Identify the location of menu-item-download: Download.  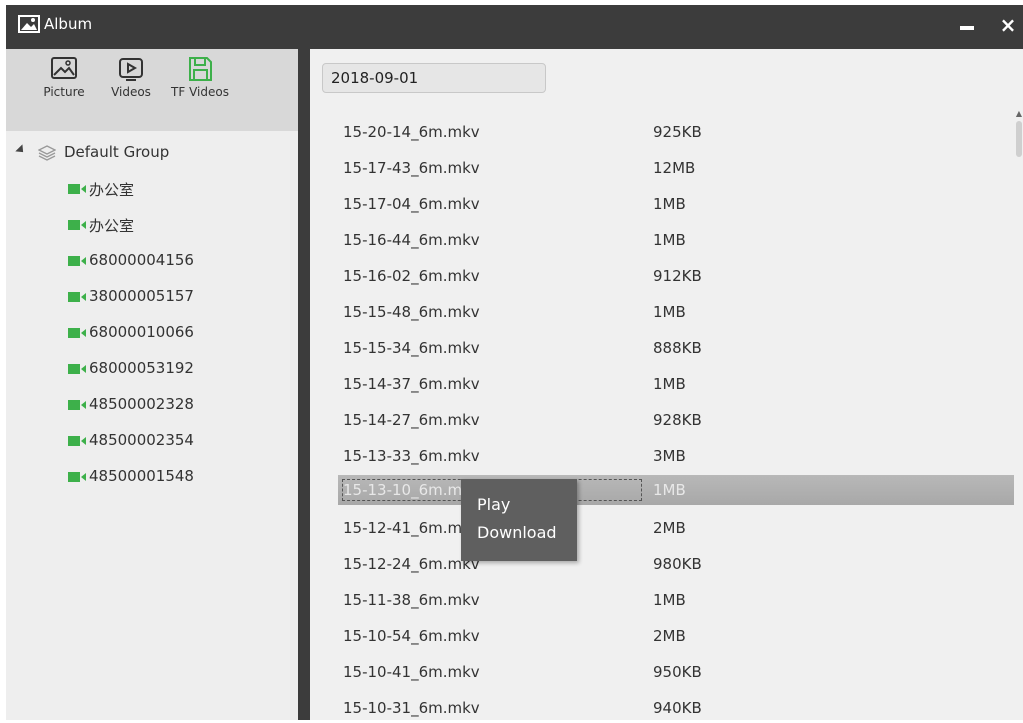
(517, 532).